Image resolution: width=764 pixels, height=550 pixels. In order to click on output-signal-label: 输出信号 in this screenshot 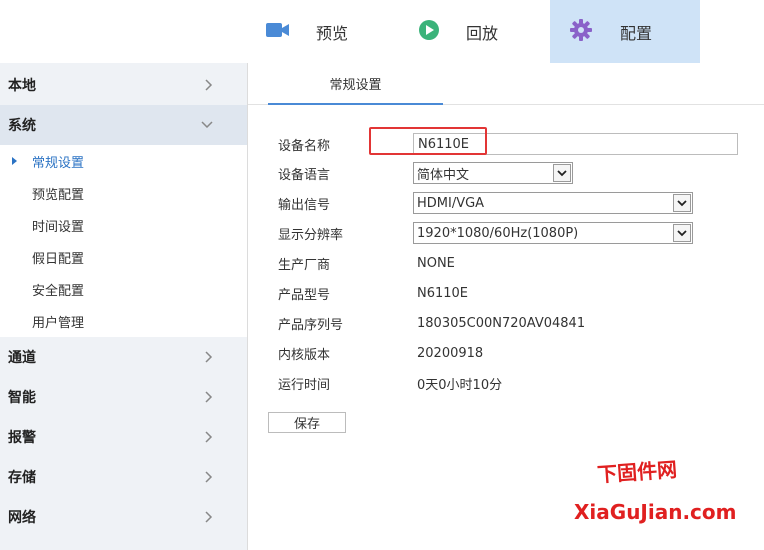, I will do `click(304, 205)`.